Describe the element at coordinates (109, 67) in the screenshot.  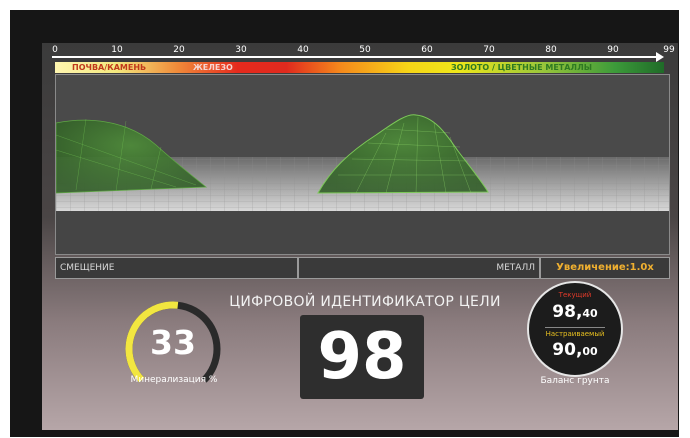
I see `scale-label-soil: ПОЧВА/КАМЕНЬ` at that location.